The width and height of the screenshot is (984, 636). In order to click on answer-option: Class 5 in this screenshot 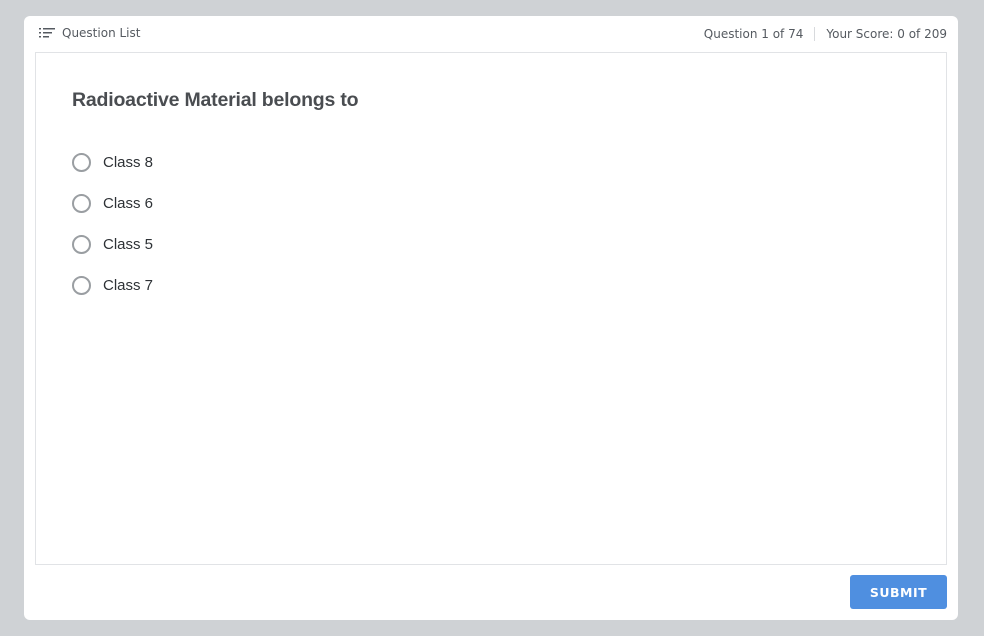, I will do `click(112, 244)`.